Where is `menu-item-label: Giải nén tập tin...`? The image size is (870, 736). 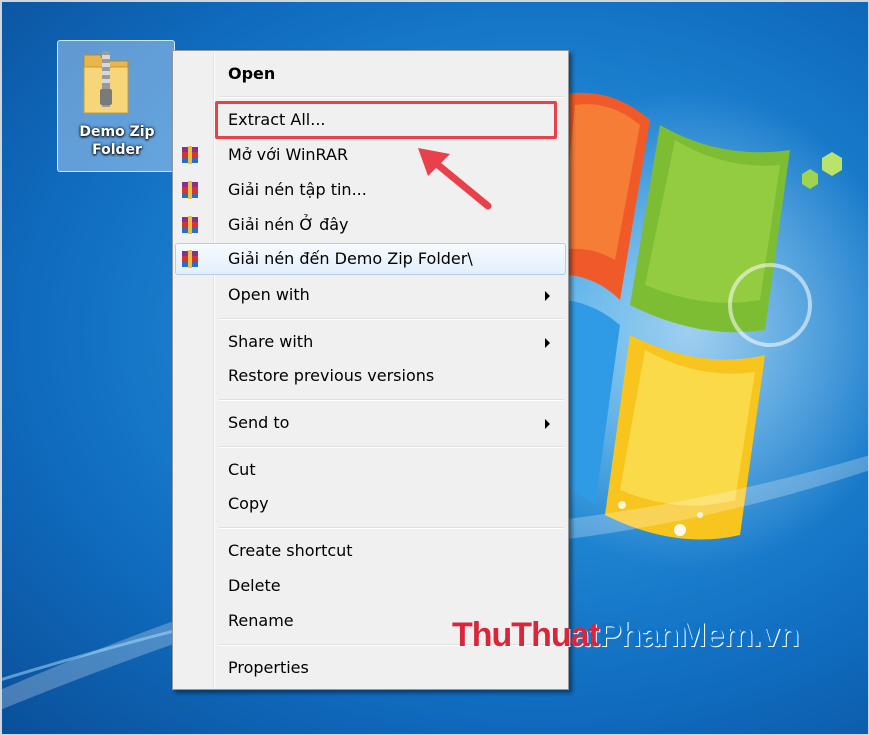
menu-item-label: Giải nén tập tin... is located at coordinates (297, 189).